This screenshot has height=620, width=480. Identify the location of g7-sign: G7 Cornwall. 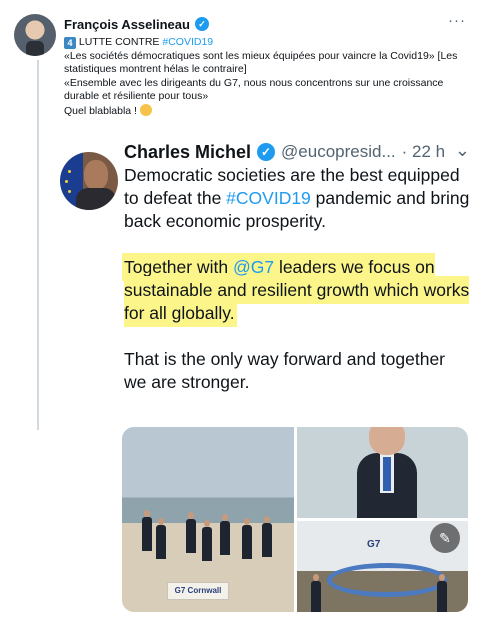
(198, 591).